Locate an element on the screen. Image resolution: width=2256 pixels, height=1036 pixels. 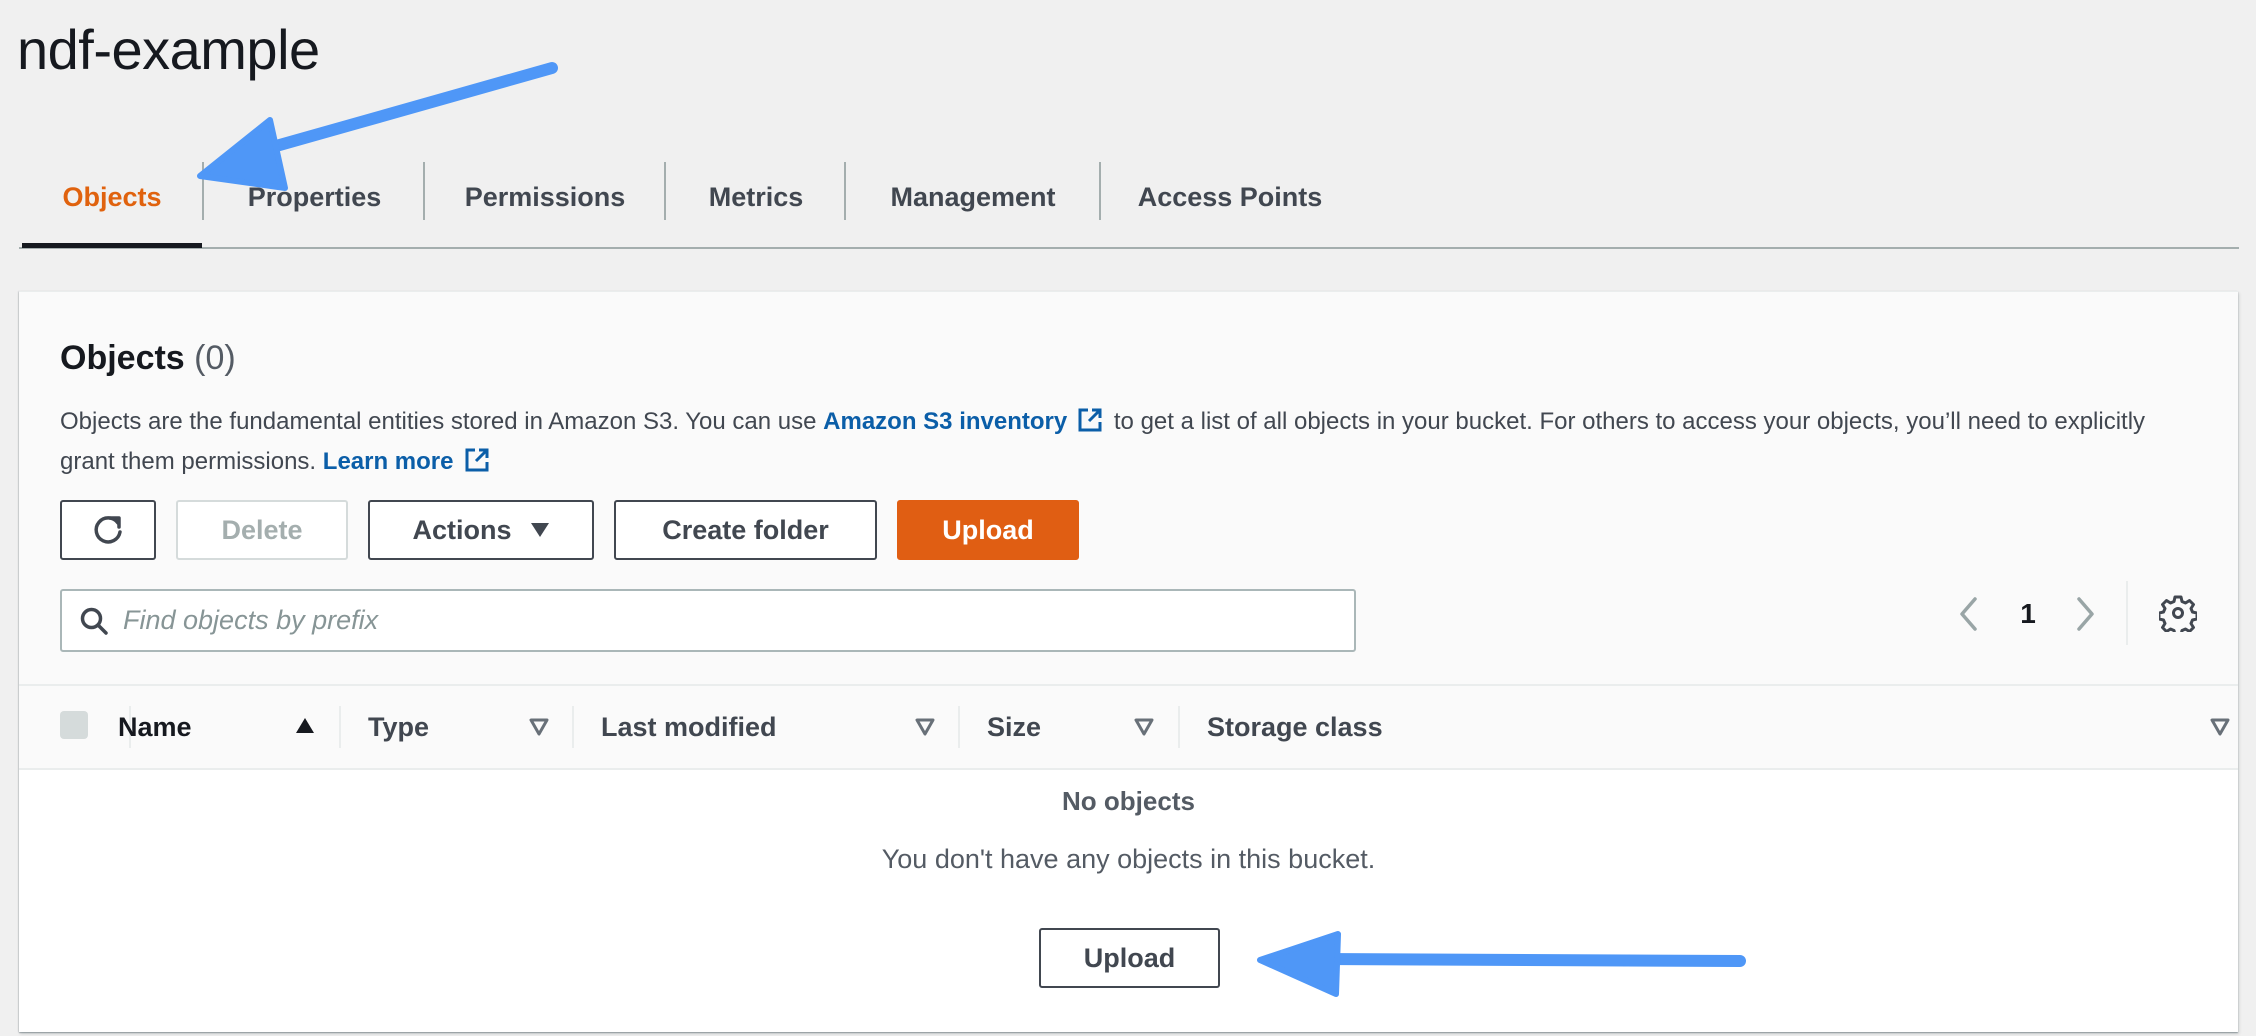
objects-heading: Objects (0) is located at coordinates (148, 358).